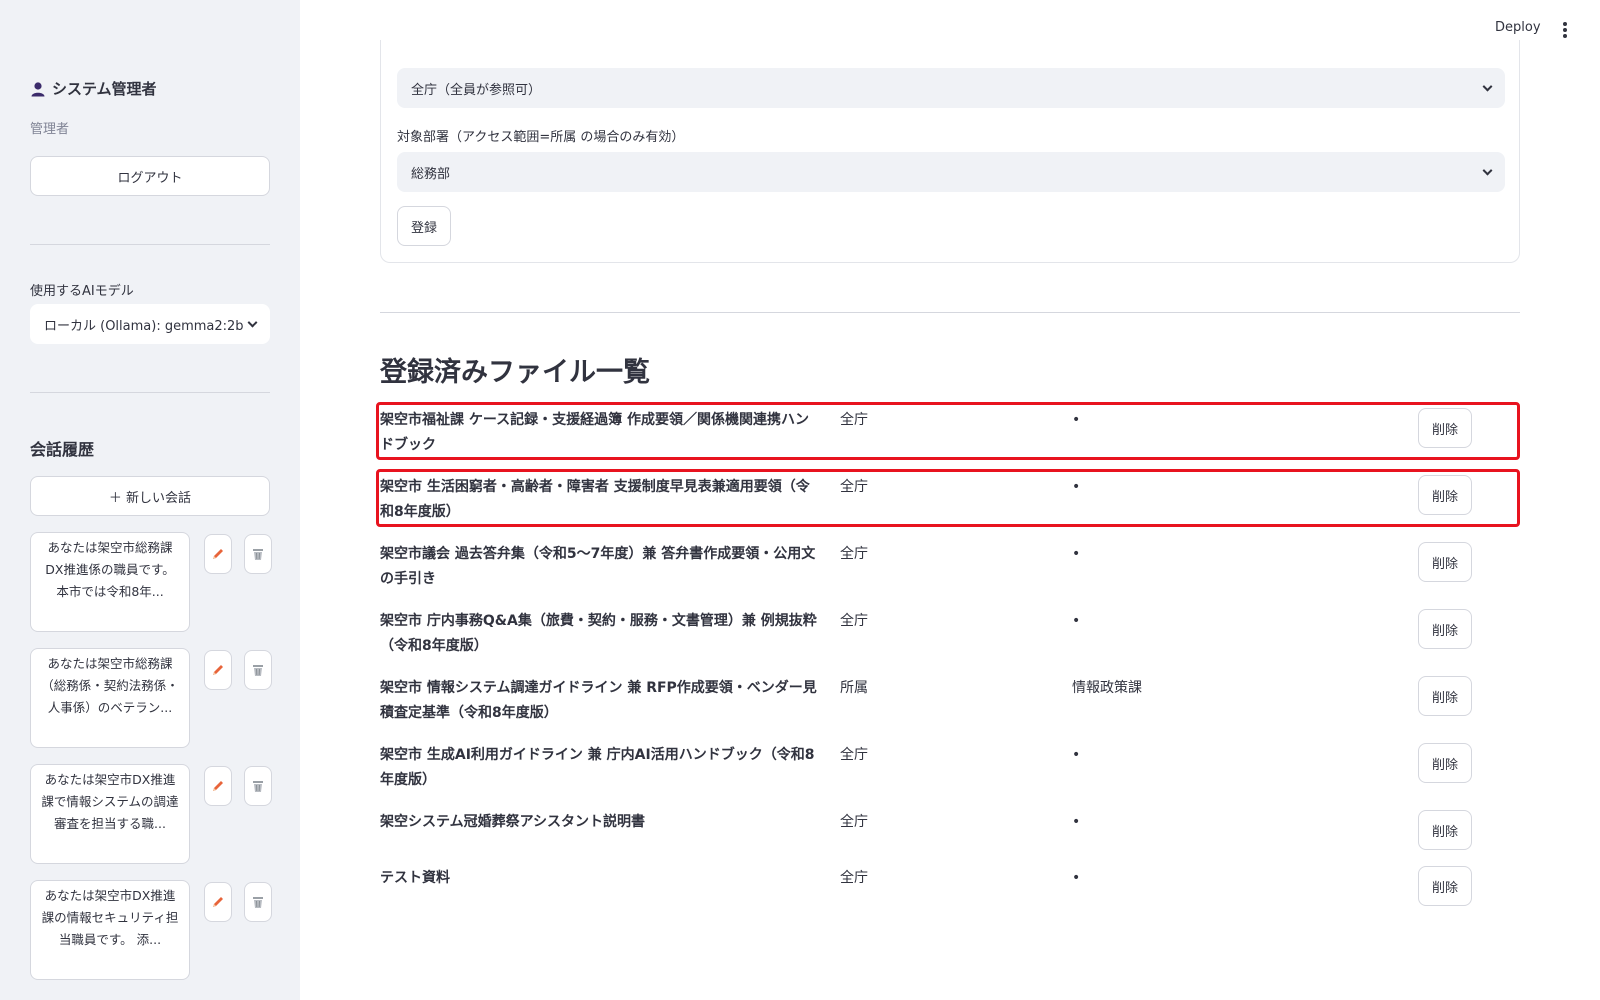 This screenshot has width=1600, height=1000. Describe the element at coordinates (595, 432) in the screenshot. I see `file-name: 架空市福祉課 ケース記録・支援経過簿 作成要領／関係機関連携ハンドブック` at that location.